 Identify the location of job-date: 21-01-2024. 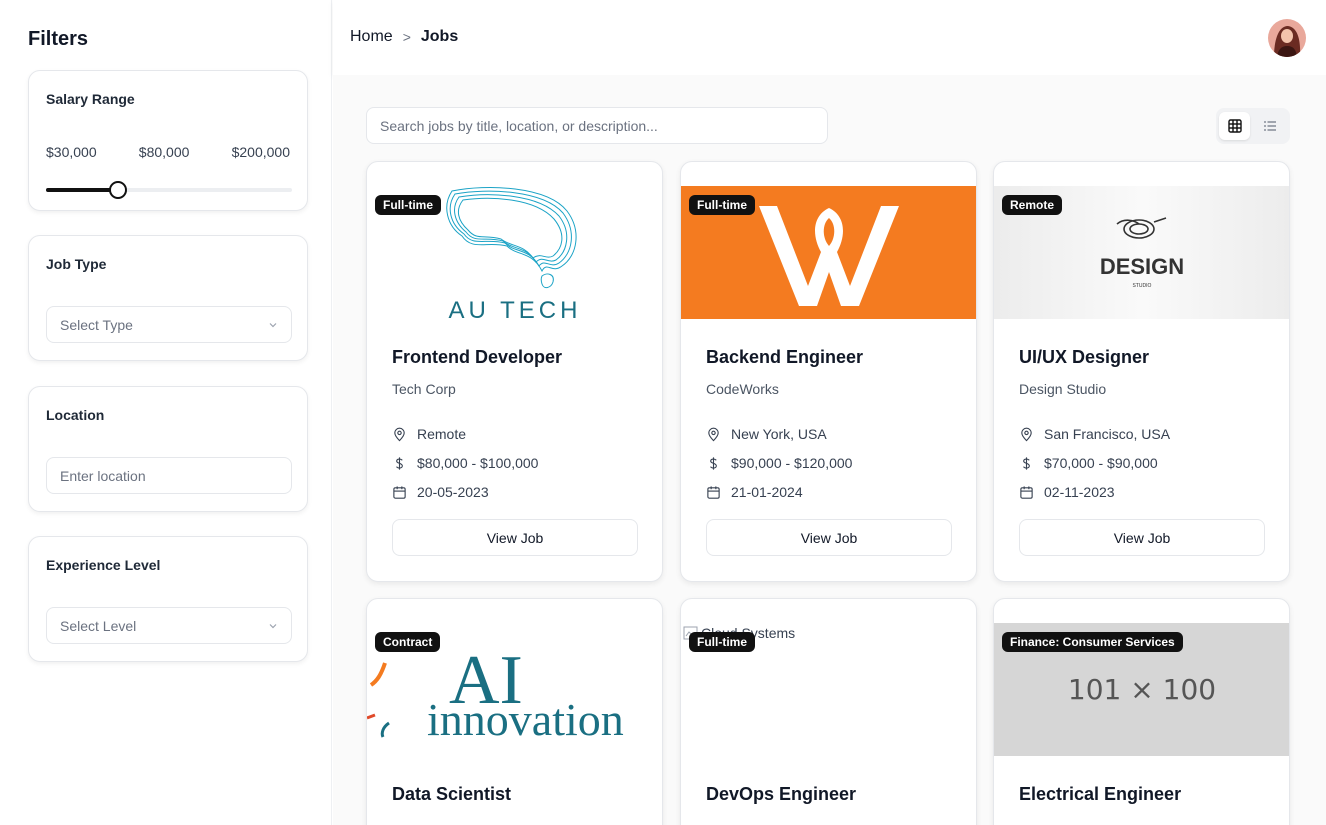
(754, 492).